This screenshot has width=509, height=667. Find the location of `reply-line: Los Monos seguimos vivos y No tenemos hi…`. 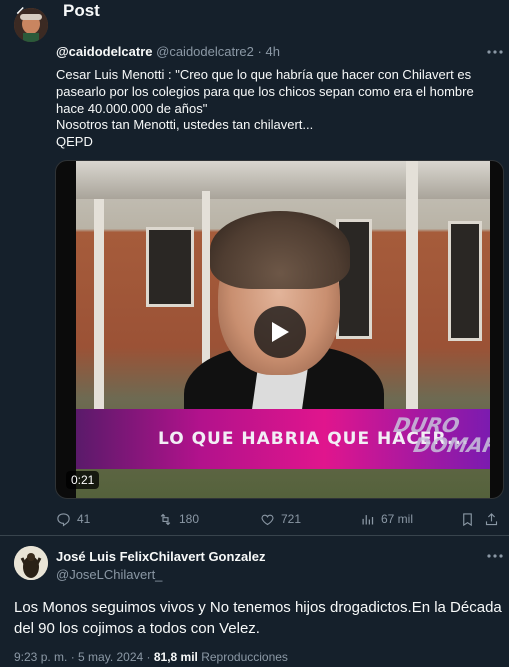

reply-line: Los Monos seguimos vivos y No tenemos hi… is located at coordinates (258, 607).